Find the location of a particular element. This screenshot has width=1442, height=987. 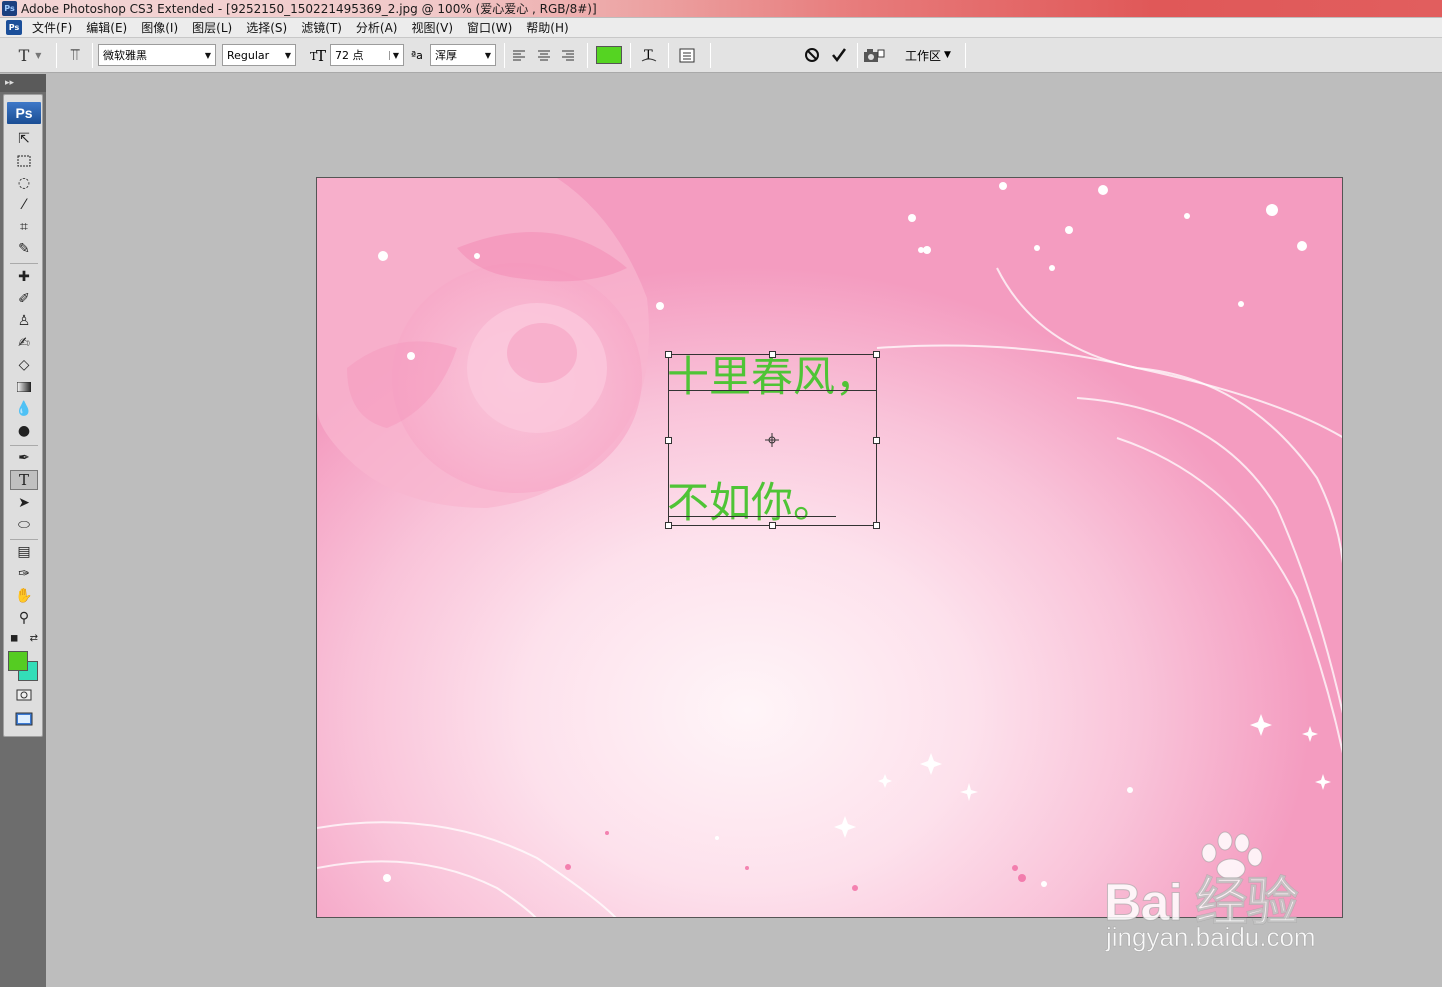

text-color-chip is located at coordinates (609, 55).